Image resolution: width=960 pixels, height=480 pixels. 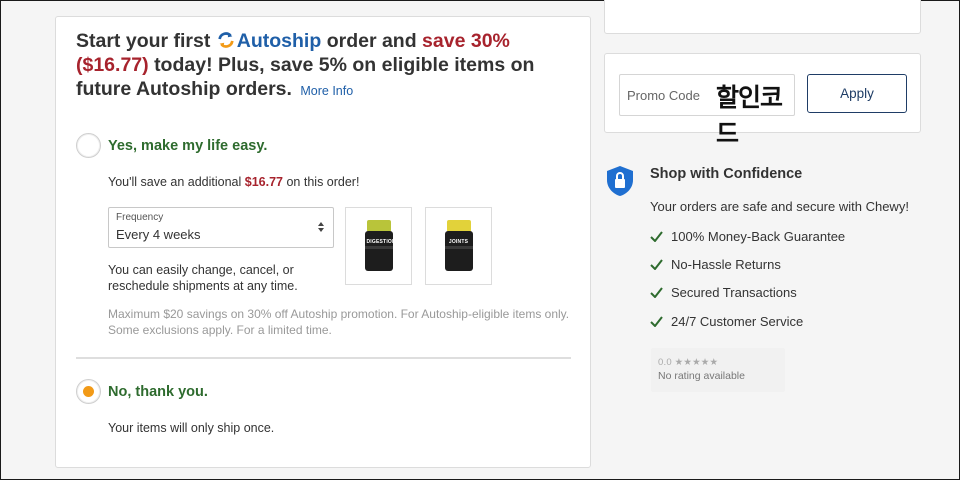 What do you see at coordinates (665, 362) in the screenshot?
I see `rating-score: 0.0` at bounding box center [665, 362].